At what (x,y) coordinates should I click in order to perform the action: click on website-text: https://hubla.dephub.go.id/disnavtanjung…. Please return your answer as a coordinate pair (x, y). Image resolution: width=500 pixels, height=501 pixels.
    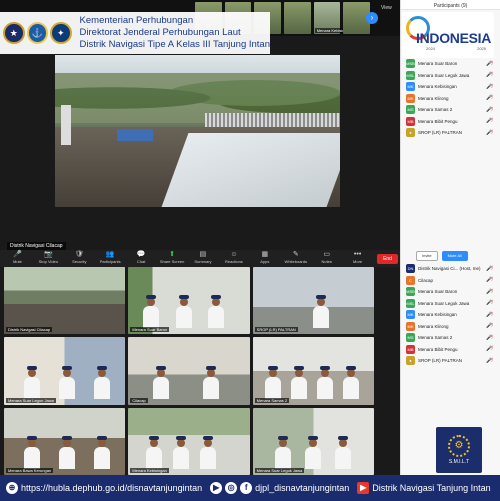
    Looking at the image, I should click on (112, 488).